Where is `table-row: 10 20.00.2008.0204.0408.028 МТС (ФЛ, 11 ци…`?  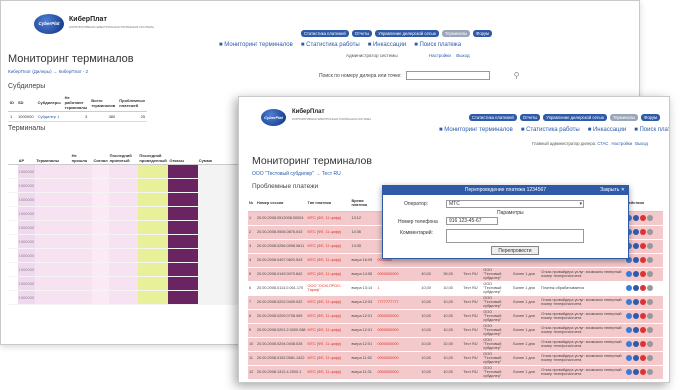 table-row: 10 20.00.2008.0204.0408.028 МТС (ФЛ, 11 ци… is located at coordinates (455, 344).